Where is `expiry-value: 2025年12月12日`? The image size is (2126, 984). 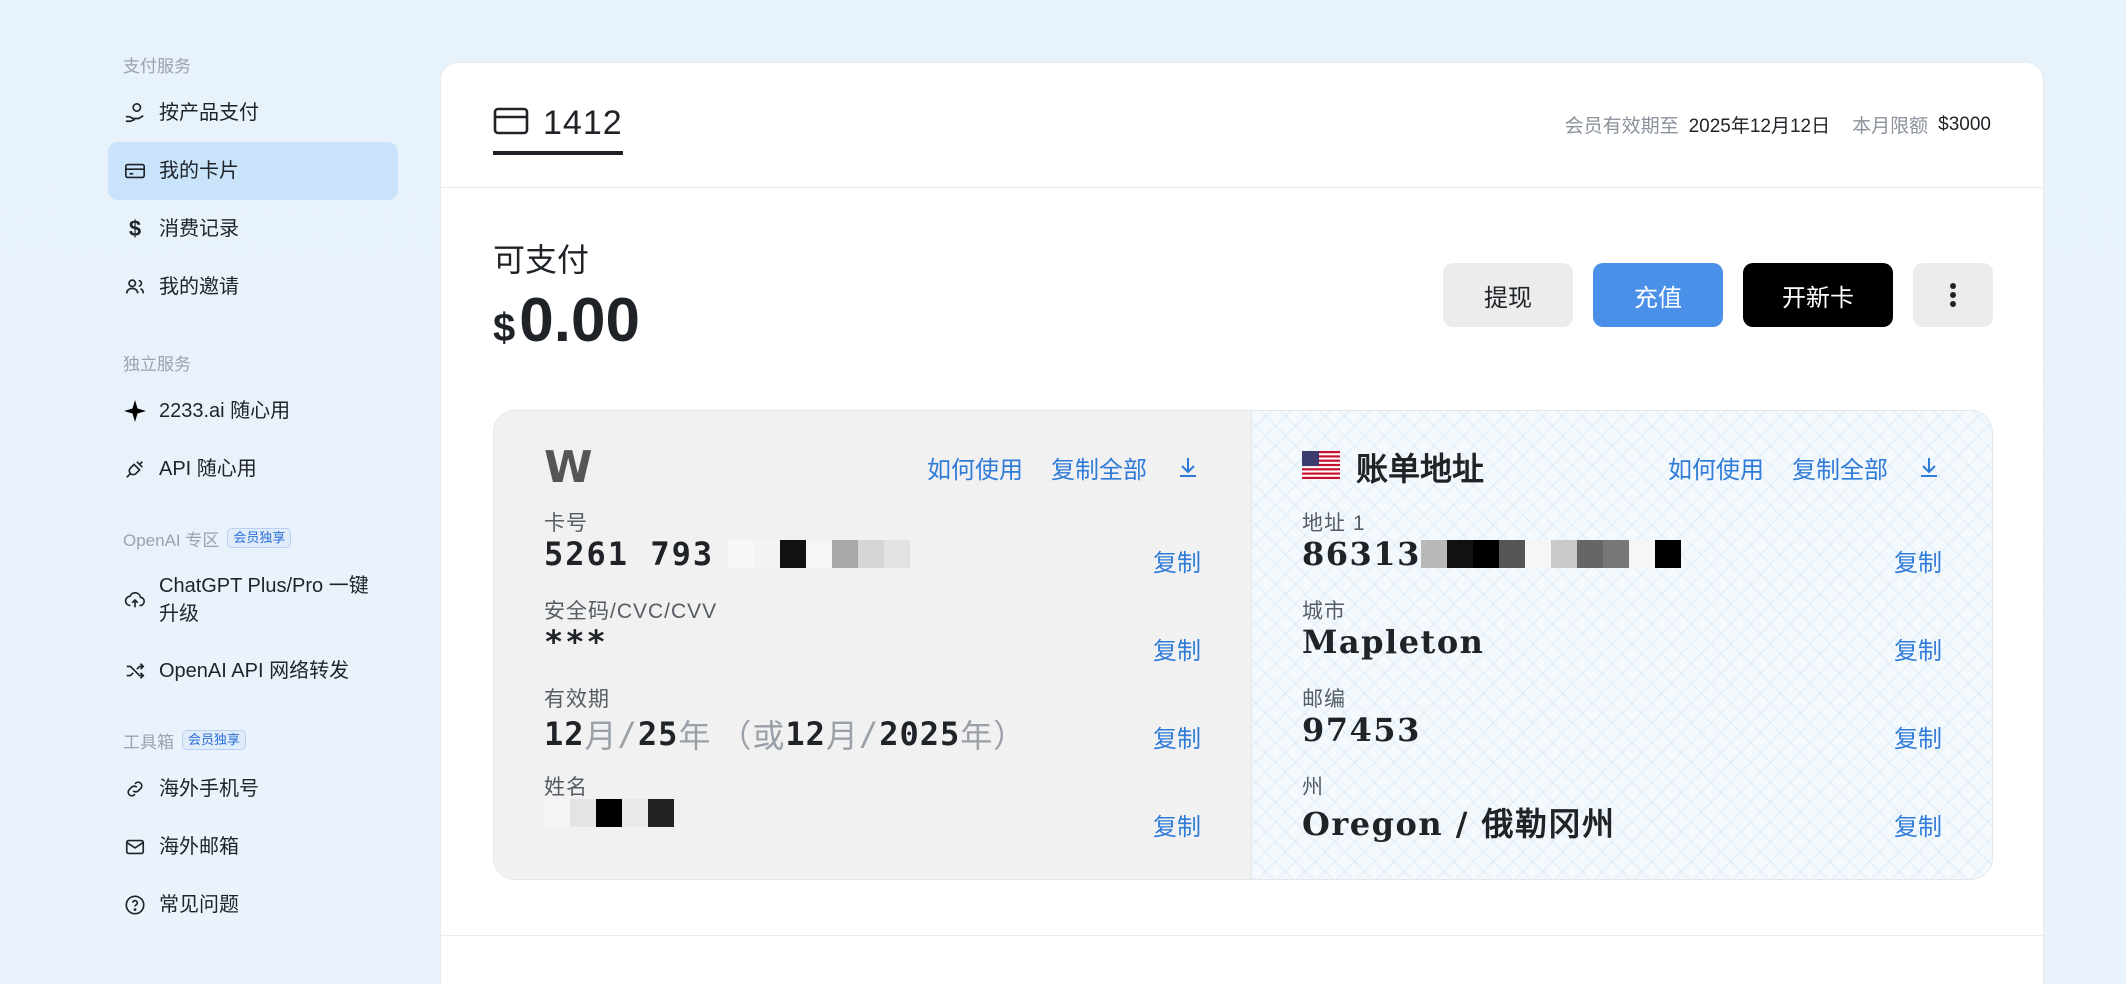
expiry-value: 2025年12月12日 is located at coordinates (1759, 126).